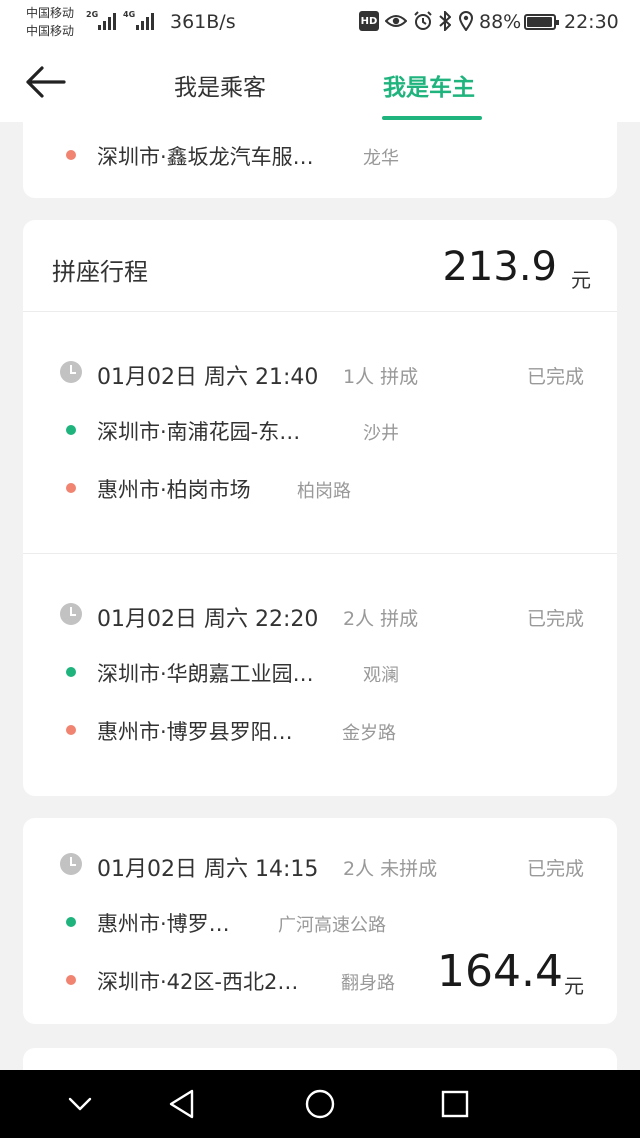  Describe the element at coordinates (499, 267) in the screenshot. I see `pooled-trip-amount: 213.9` at that location.